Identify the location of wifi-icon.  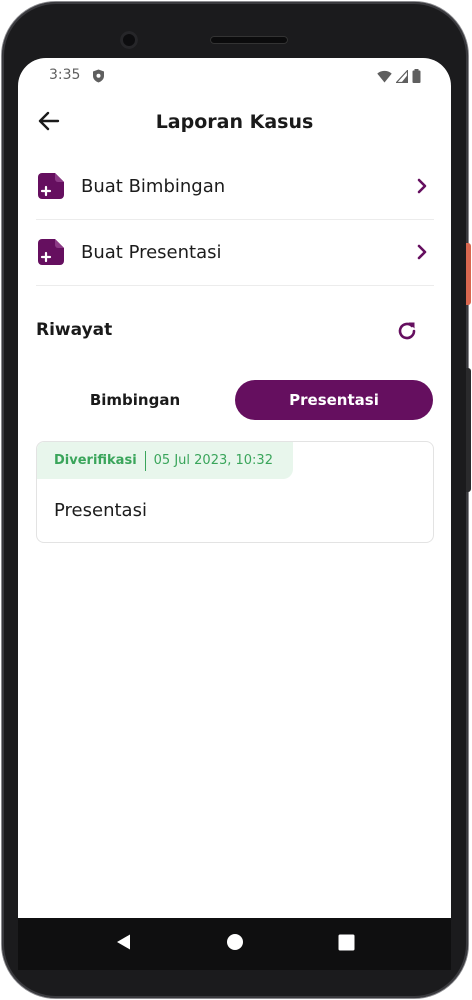
(384, 77).